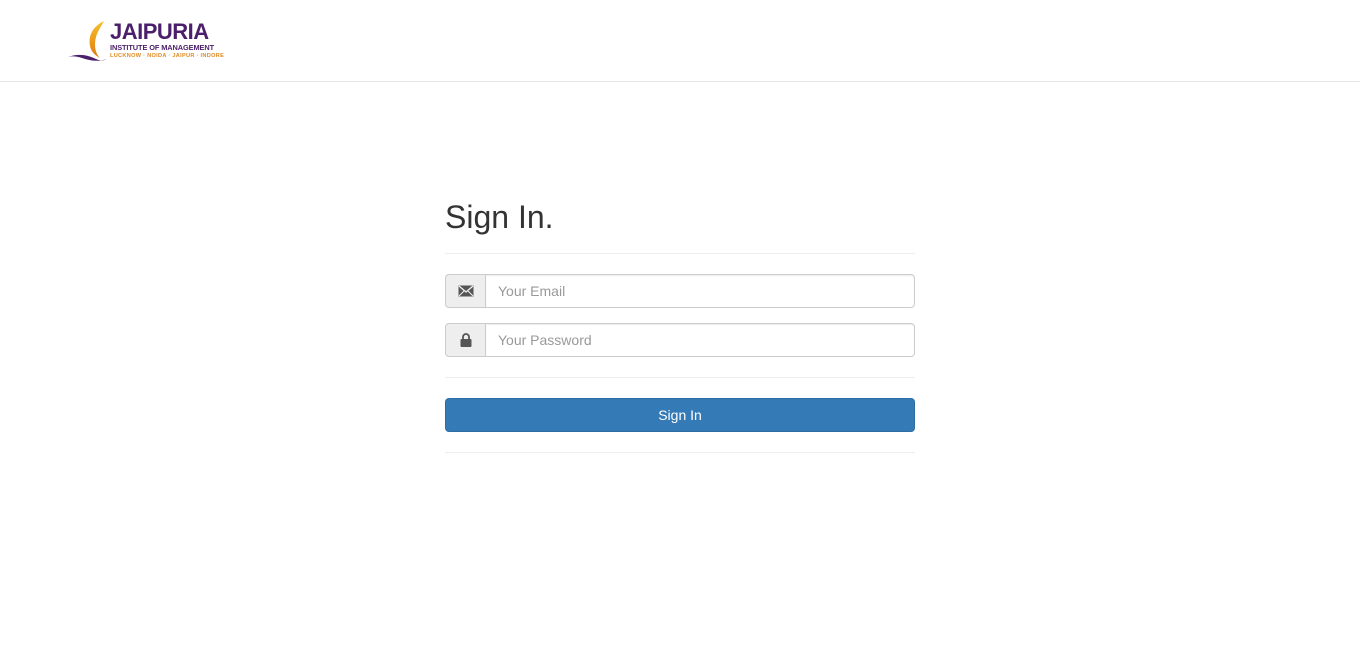 Image resolution: width=1360 pixels, height=654 pixels. I want to click on sign-in-form: Sign In. Sign In, so click(680, 324).